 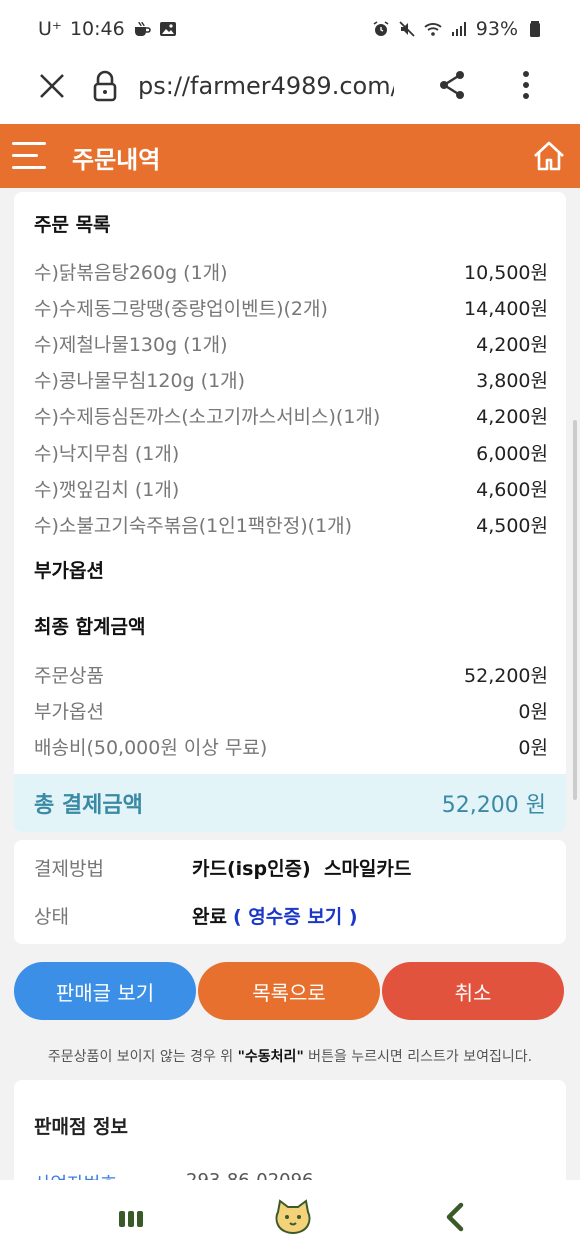 I want to click on order-item-name: 수)제철나물130g (1개), so click(x=131, y=344).